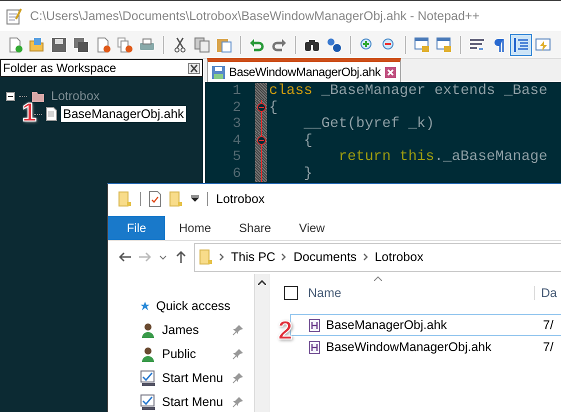 The image size is (561, 412). Describe the element at coordinates (194, 354) in the screenshot. I see `nav-item: Public` at that location.